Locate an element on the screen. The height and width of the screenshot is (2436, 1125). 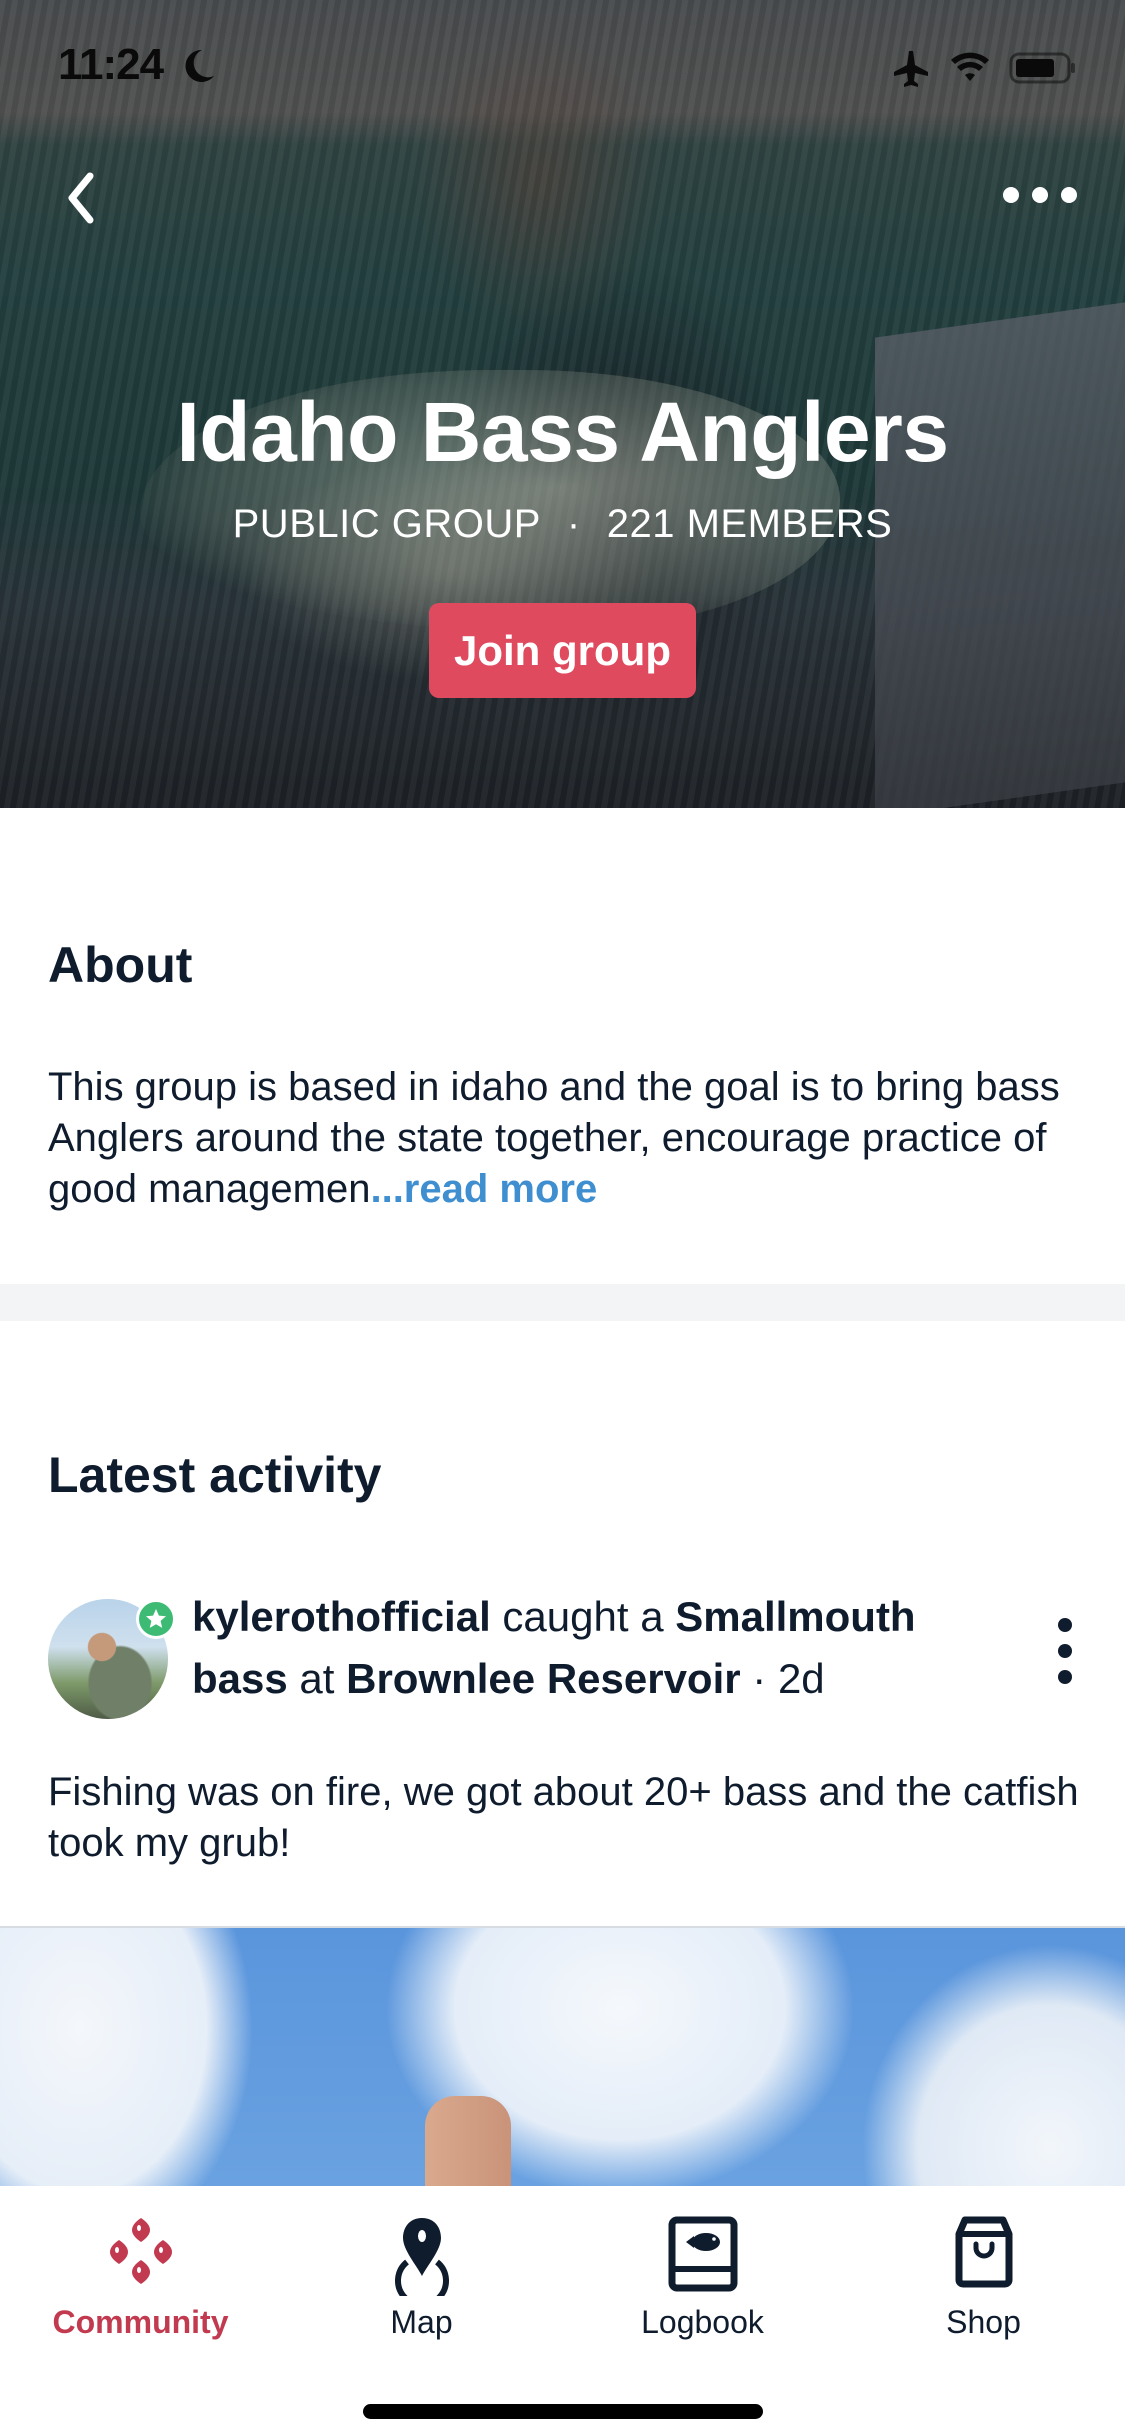
post-verb: caught a is located at coordinates (583, 1616).